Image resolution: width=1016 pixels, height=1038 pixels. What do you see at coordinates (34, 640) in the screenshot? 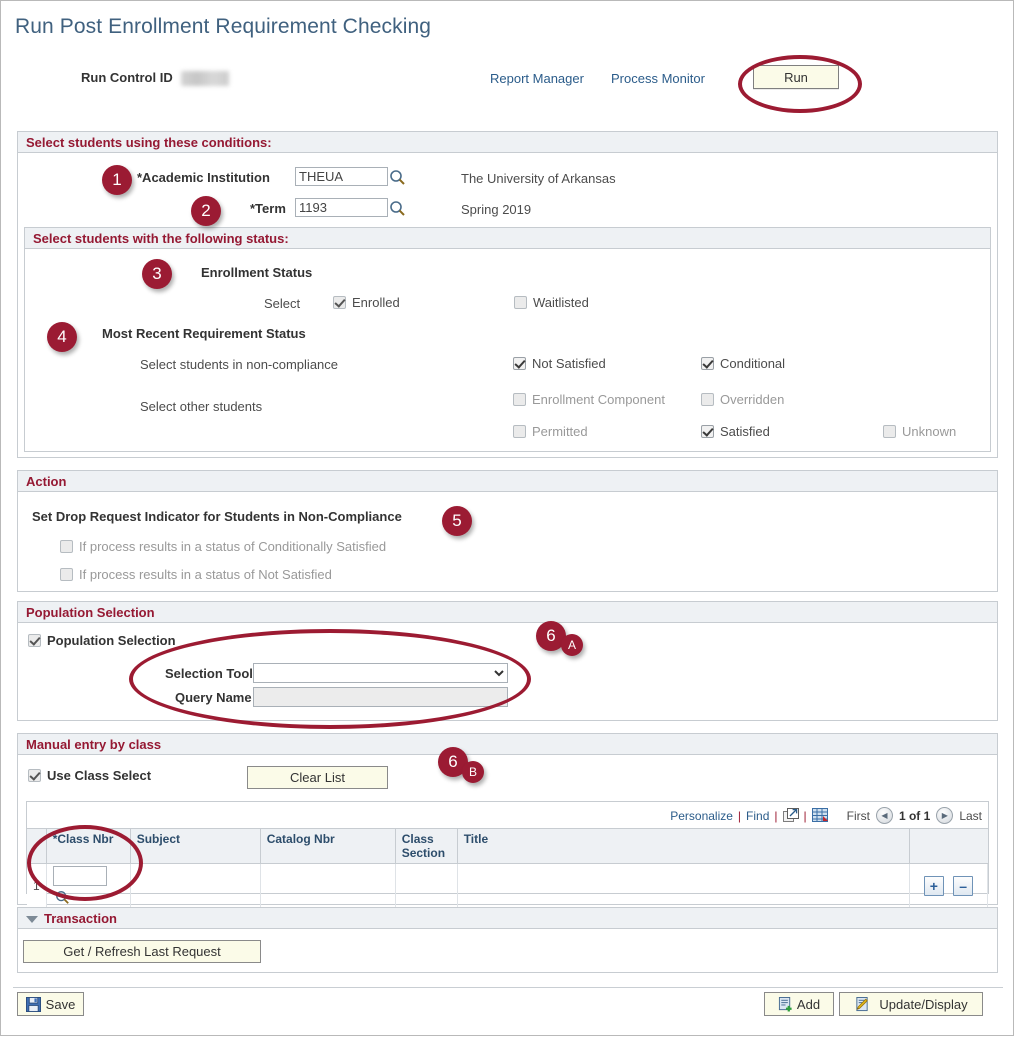
I see `population-selection-checkbox` at bounding box center [34, 640].